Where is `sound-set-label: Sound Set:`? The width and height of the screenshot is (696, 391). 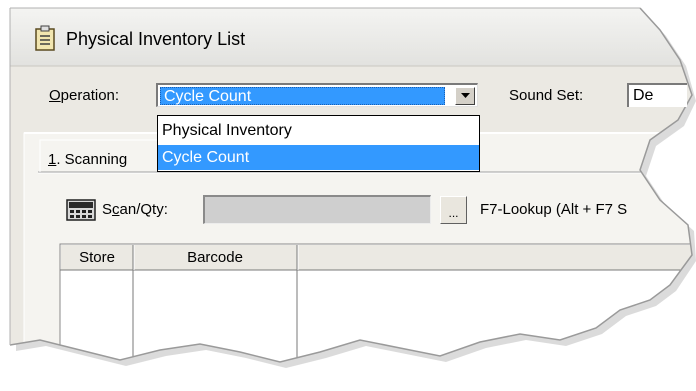
sound-set-label: Sound Set: is located at coordinates (546, 95).